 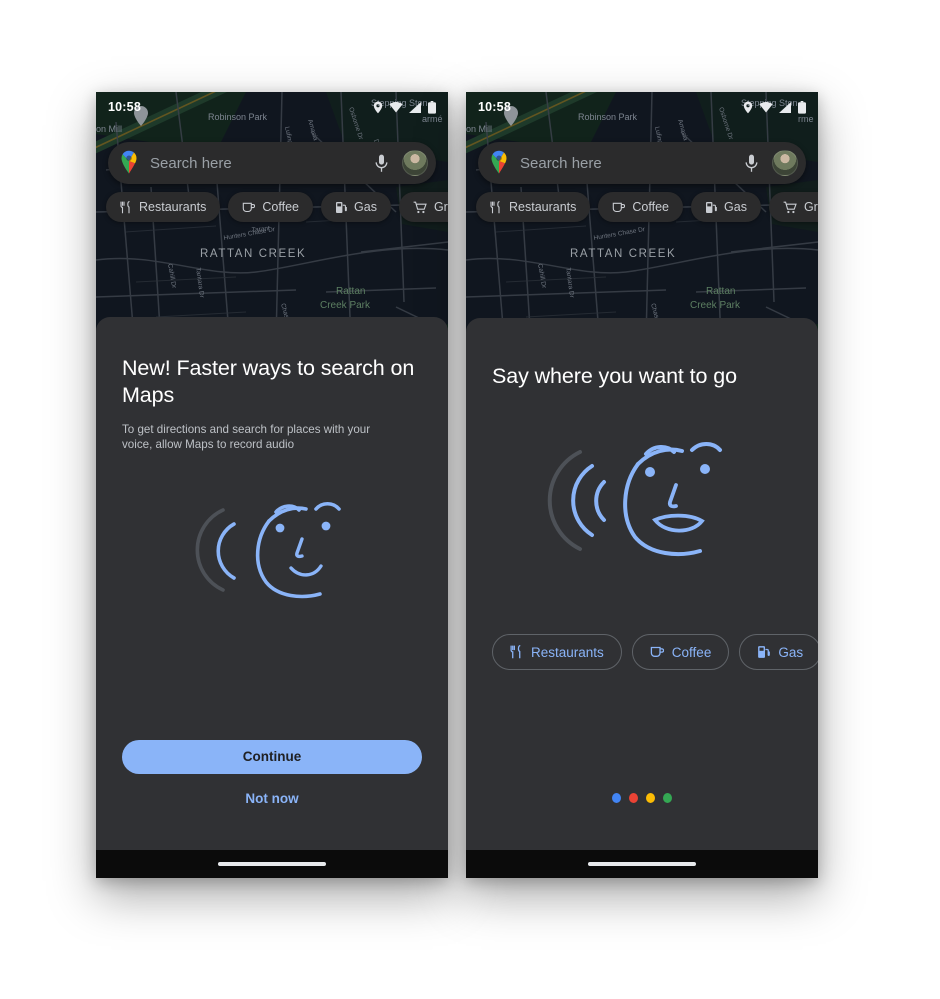 I want to click on map-category-chips-right: Restaurants Coffee Gas Gr, so click(x=647, y=207).